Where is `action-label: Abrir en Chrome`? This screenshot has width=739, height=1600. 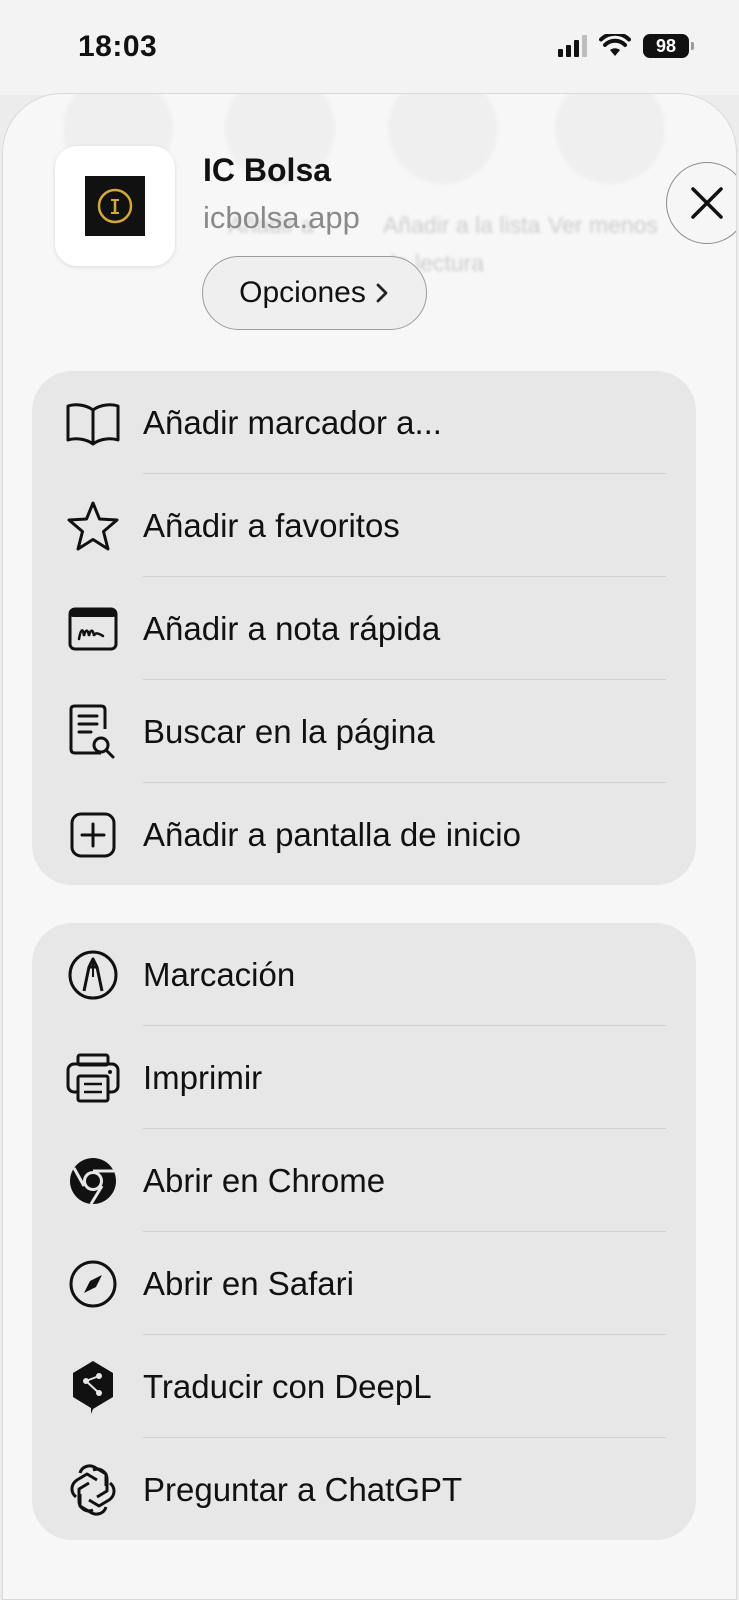 action-label: Abrir en Chrome is located at coordinates (264, 1180).